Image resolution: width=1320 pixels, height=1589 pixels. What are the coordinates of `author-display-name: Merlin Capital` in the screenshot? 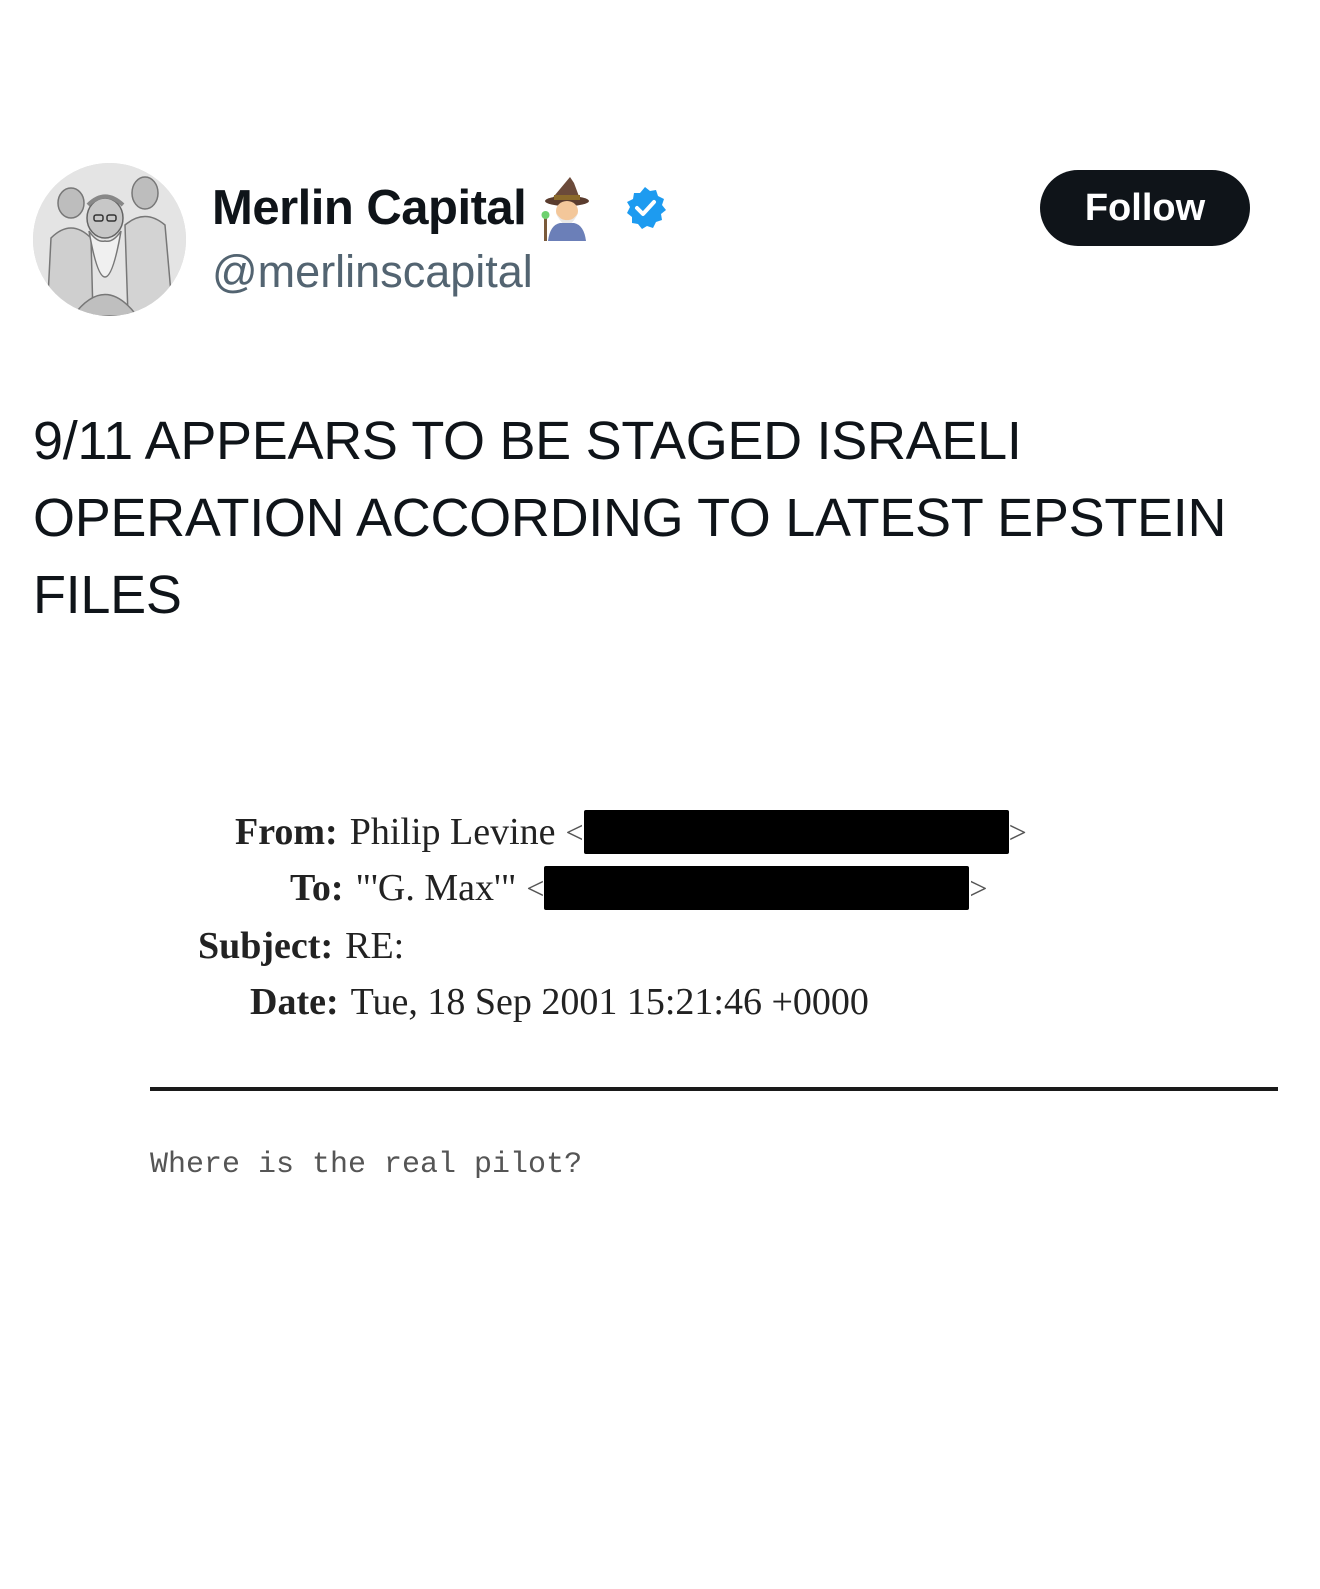 It's located at (369, 208).